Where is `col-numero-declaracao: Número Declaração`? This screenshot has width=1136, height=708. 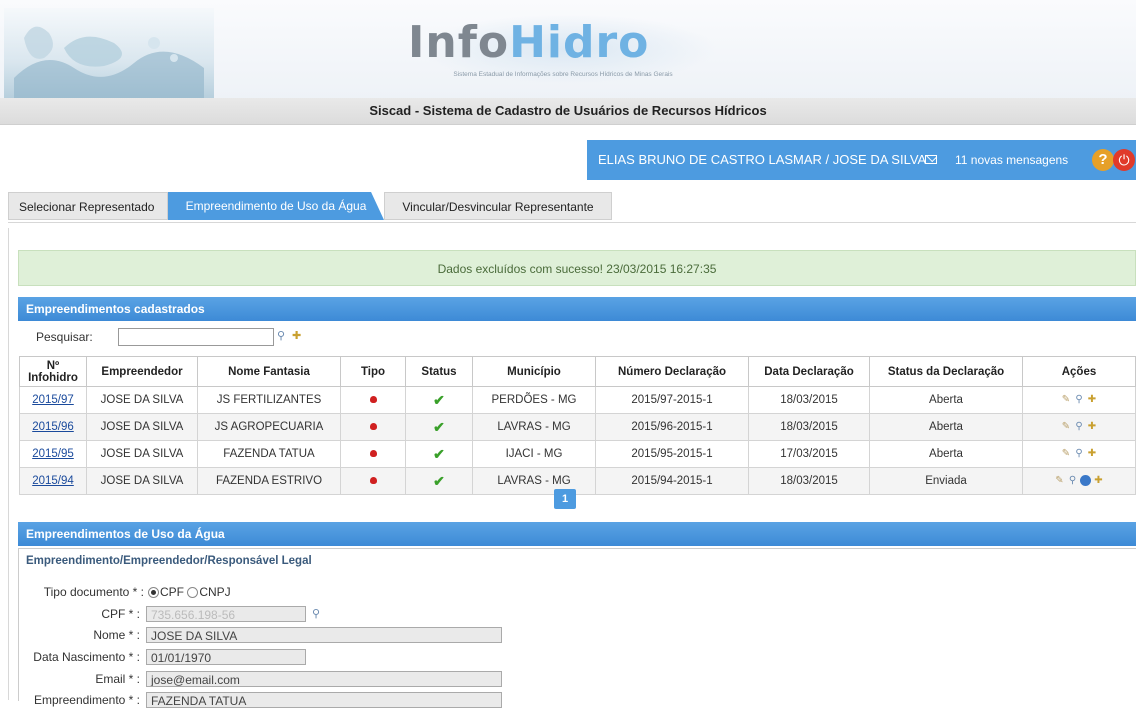
col-numero-declaracao: Número Declaração is located at coordinates (672, 371).